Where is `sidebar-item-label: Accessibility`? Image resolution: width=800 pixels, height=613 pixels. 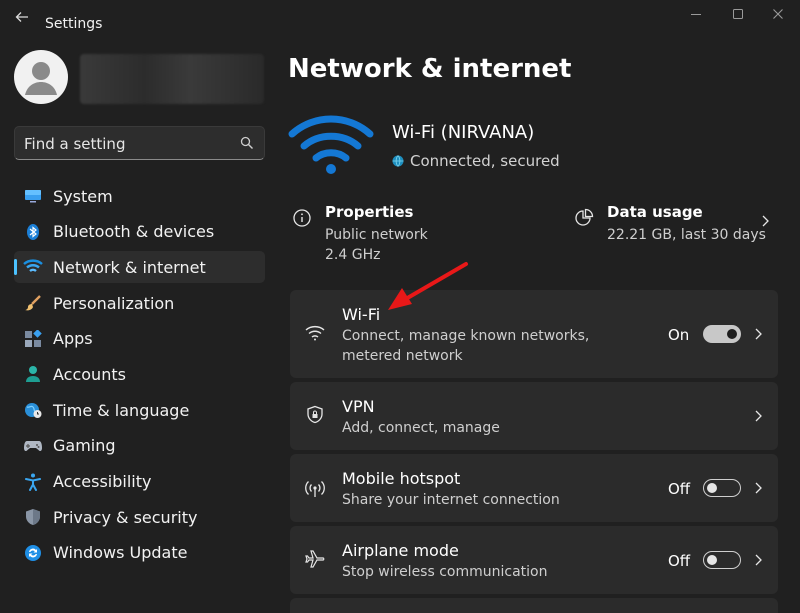 sidebar-item-label: Accessibility is located at coordinates (102, 481).